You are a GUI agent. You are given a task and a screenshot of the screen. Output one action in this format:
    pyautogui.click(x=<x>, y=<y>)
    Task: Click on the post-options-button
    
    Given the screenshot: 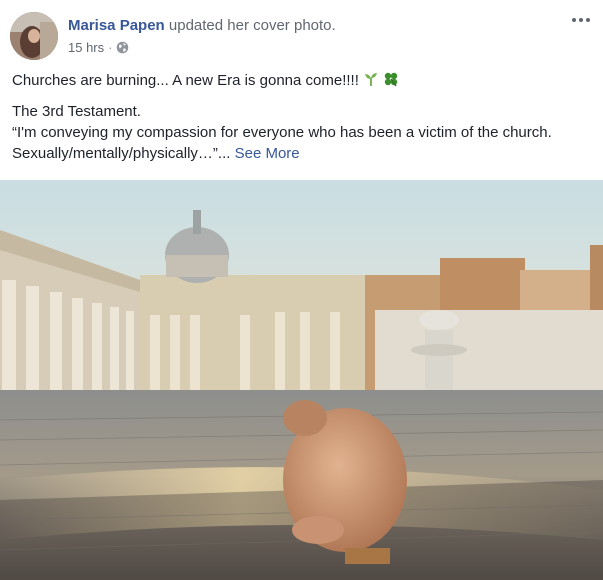 What is the action you would take?
    pyautogui.click(x=581, y=20)
    